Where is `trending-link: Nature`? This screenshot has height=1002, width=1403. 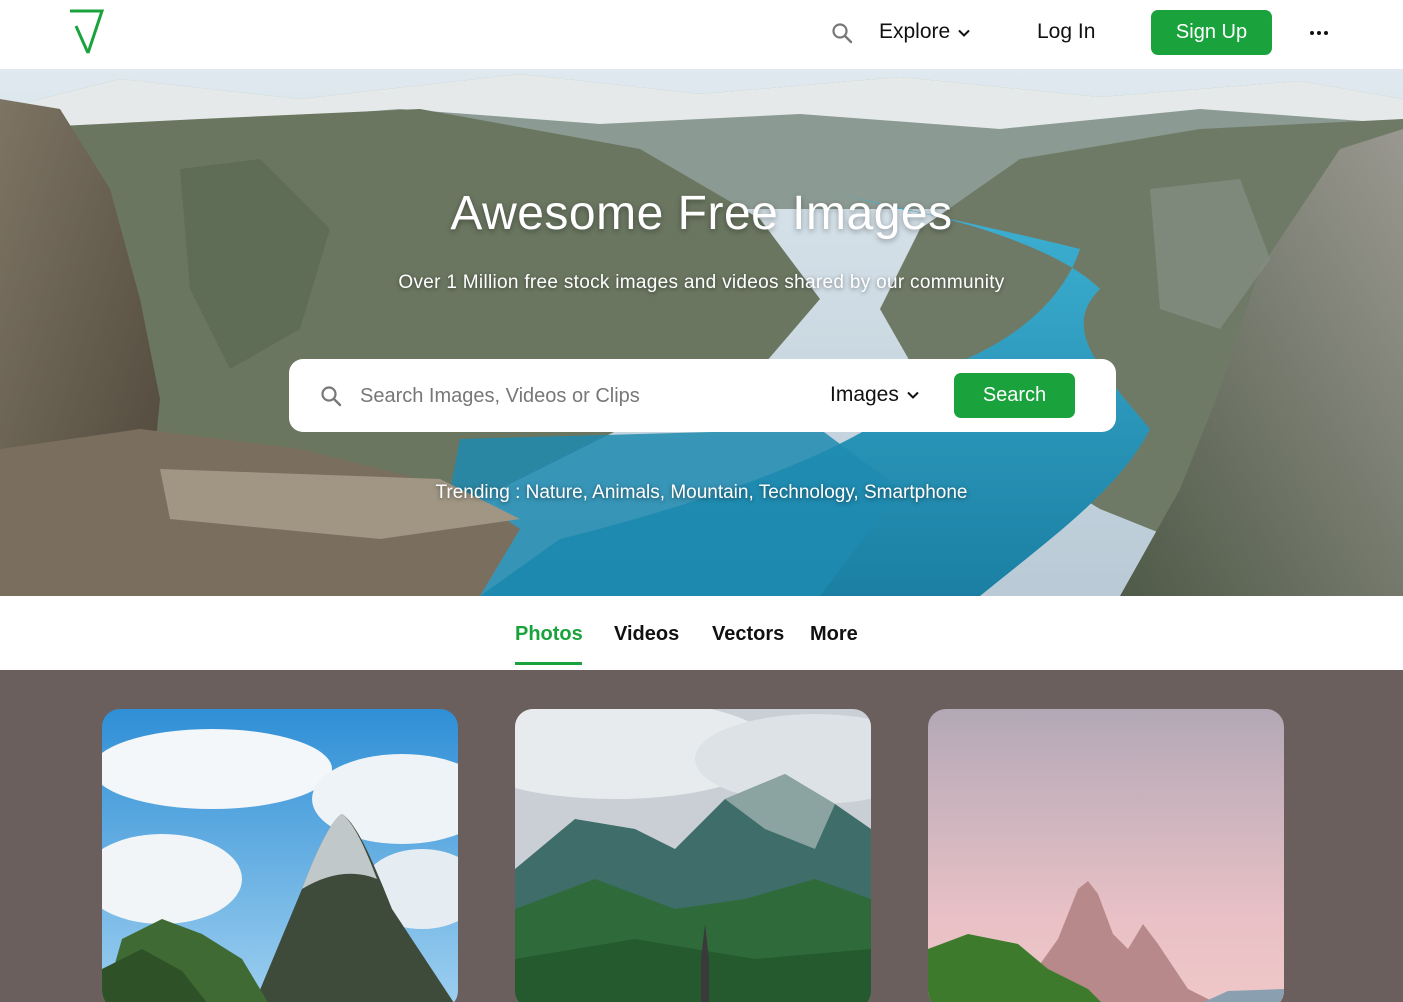
trending-link: Nature is located at coordinates (554, 492).